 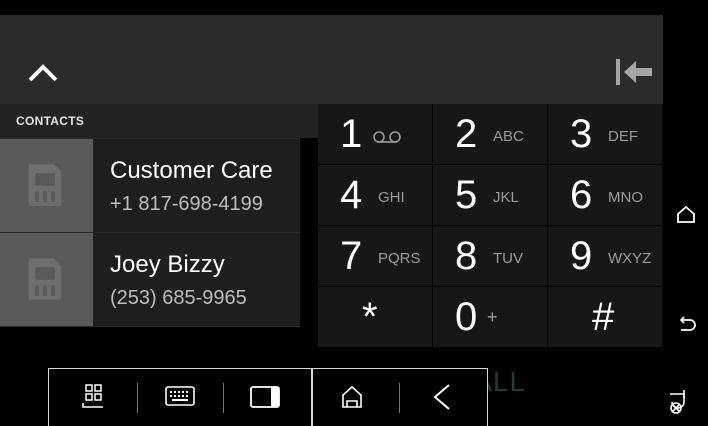 I want to click on contacts-label: CONTACTS, so click(x=50, y=121).